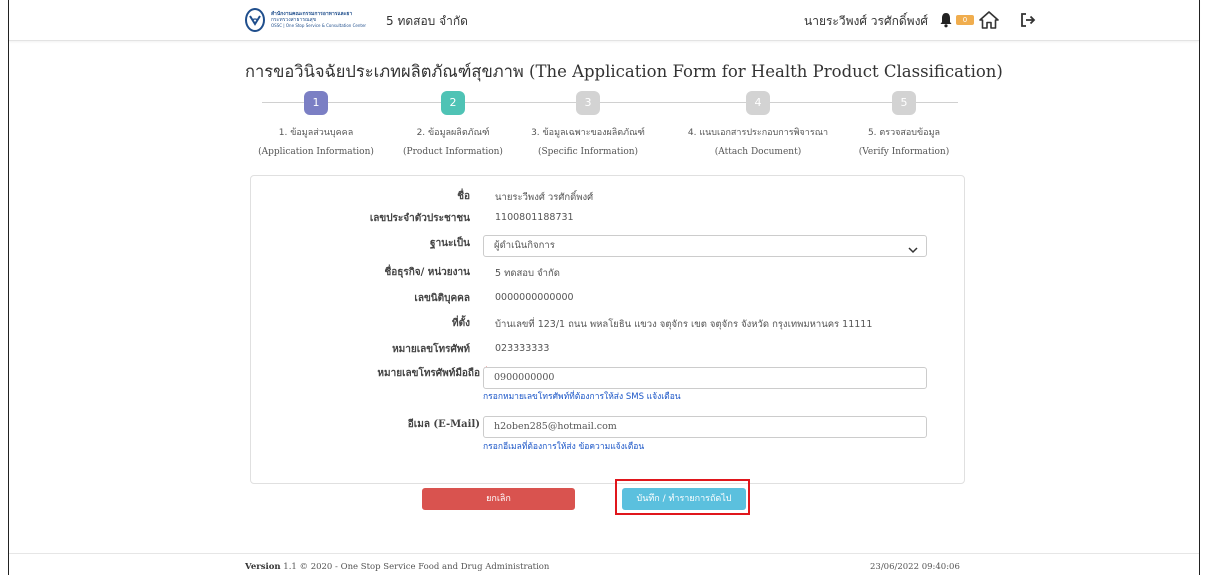 Image resolution: width=1209 pixels, height=575 pixels. I want to click on organization-name: 5 ทดสอบ จำกัด, so click(427, 21).